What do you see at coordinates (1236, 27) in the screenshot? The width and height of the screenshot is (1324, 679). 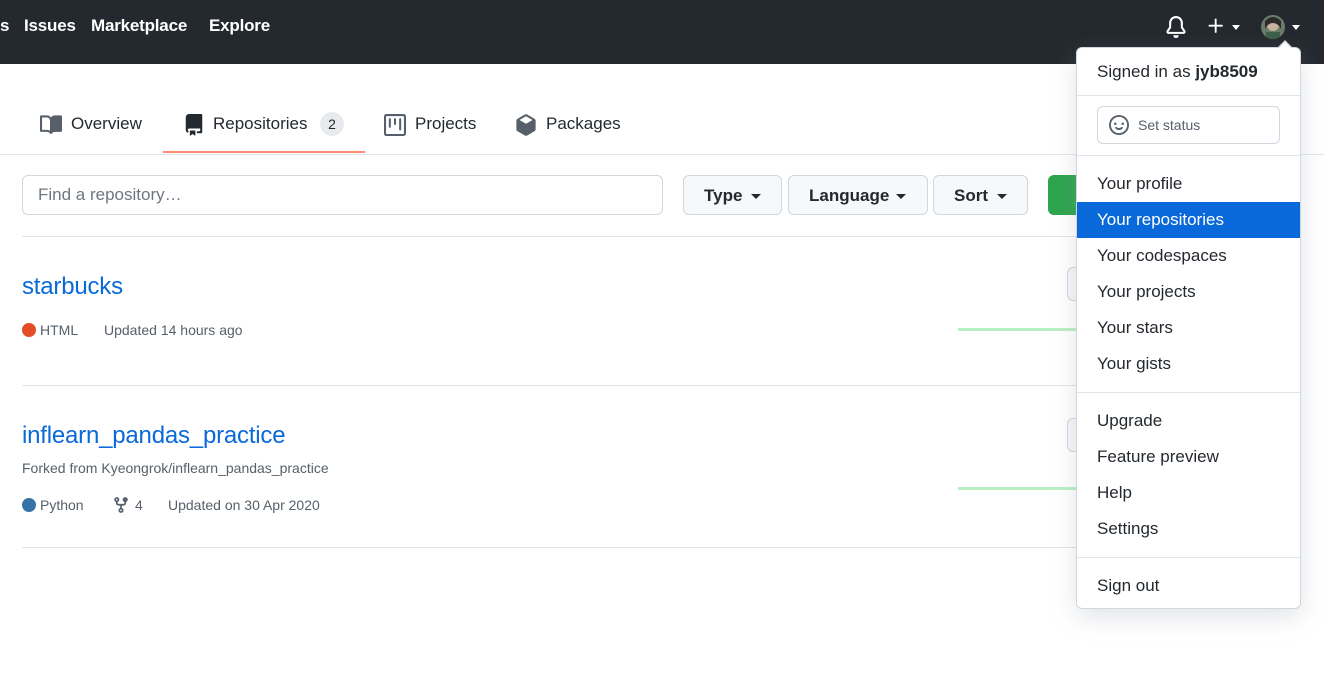 I see `plus-caret-icon` at bounding box center [1236, 27].